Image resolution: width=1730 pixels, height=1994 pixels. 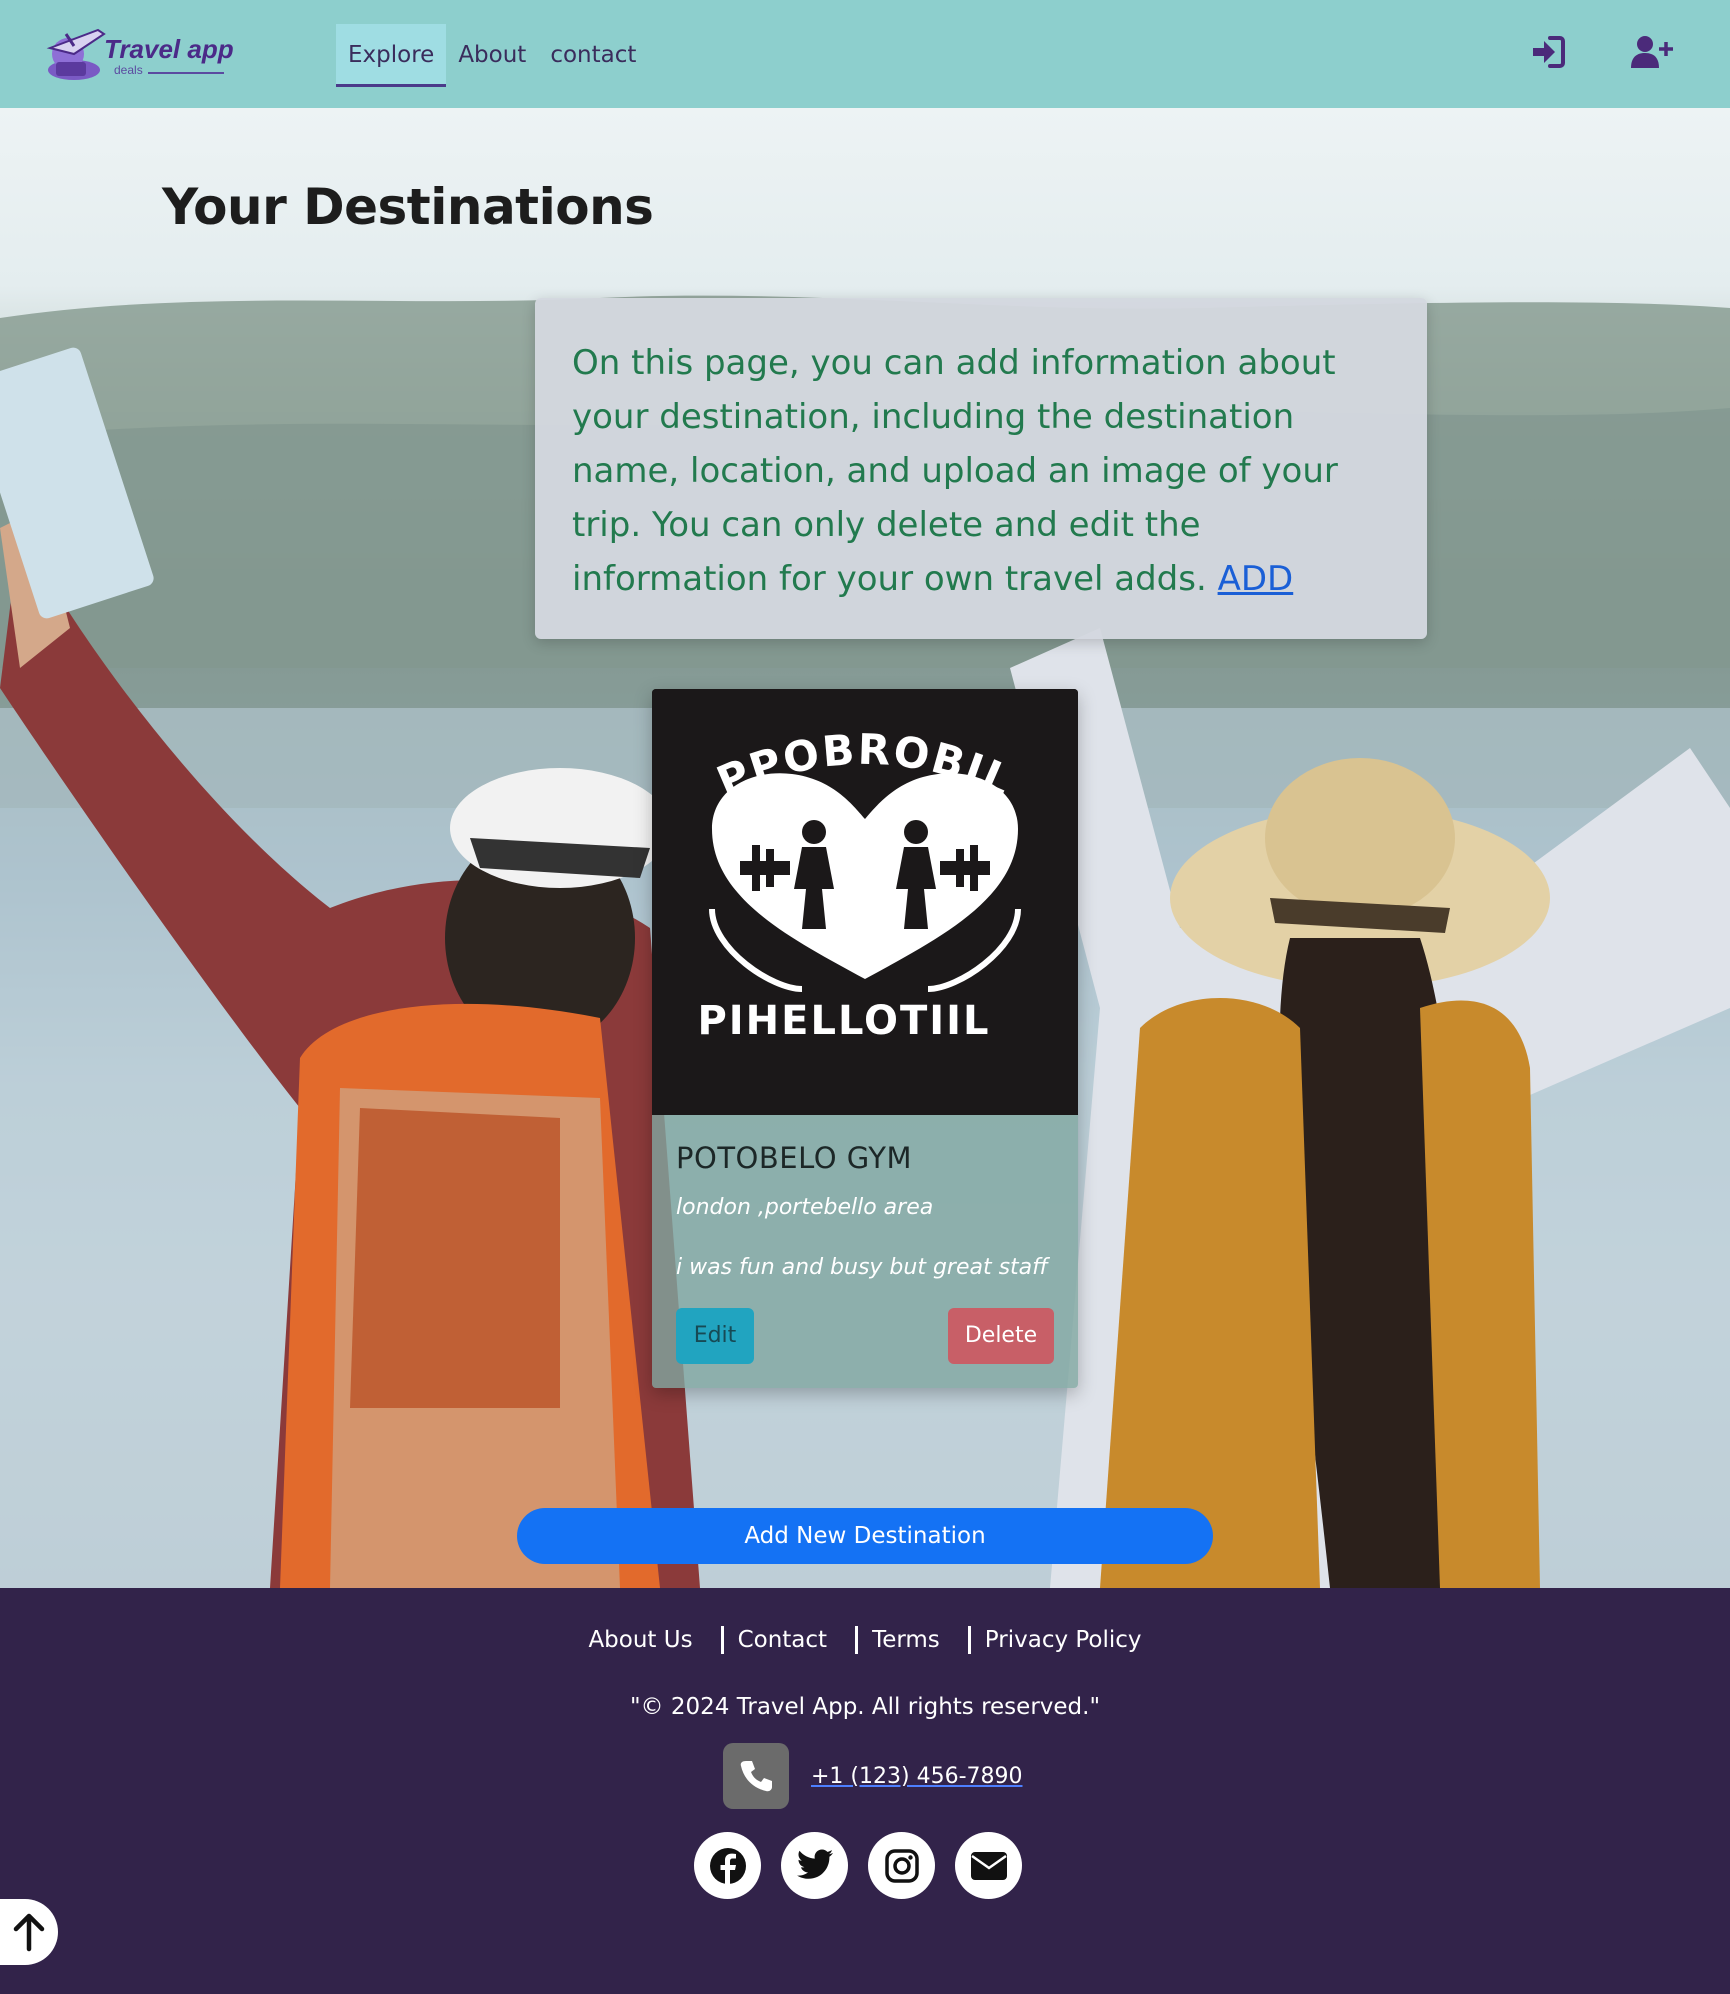 I want to click on nav-explore: Explore, so click(x=391, y=55).